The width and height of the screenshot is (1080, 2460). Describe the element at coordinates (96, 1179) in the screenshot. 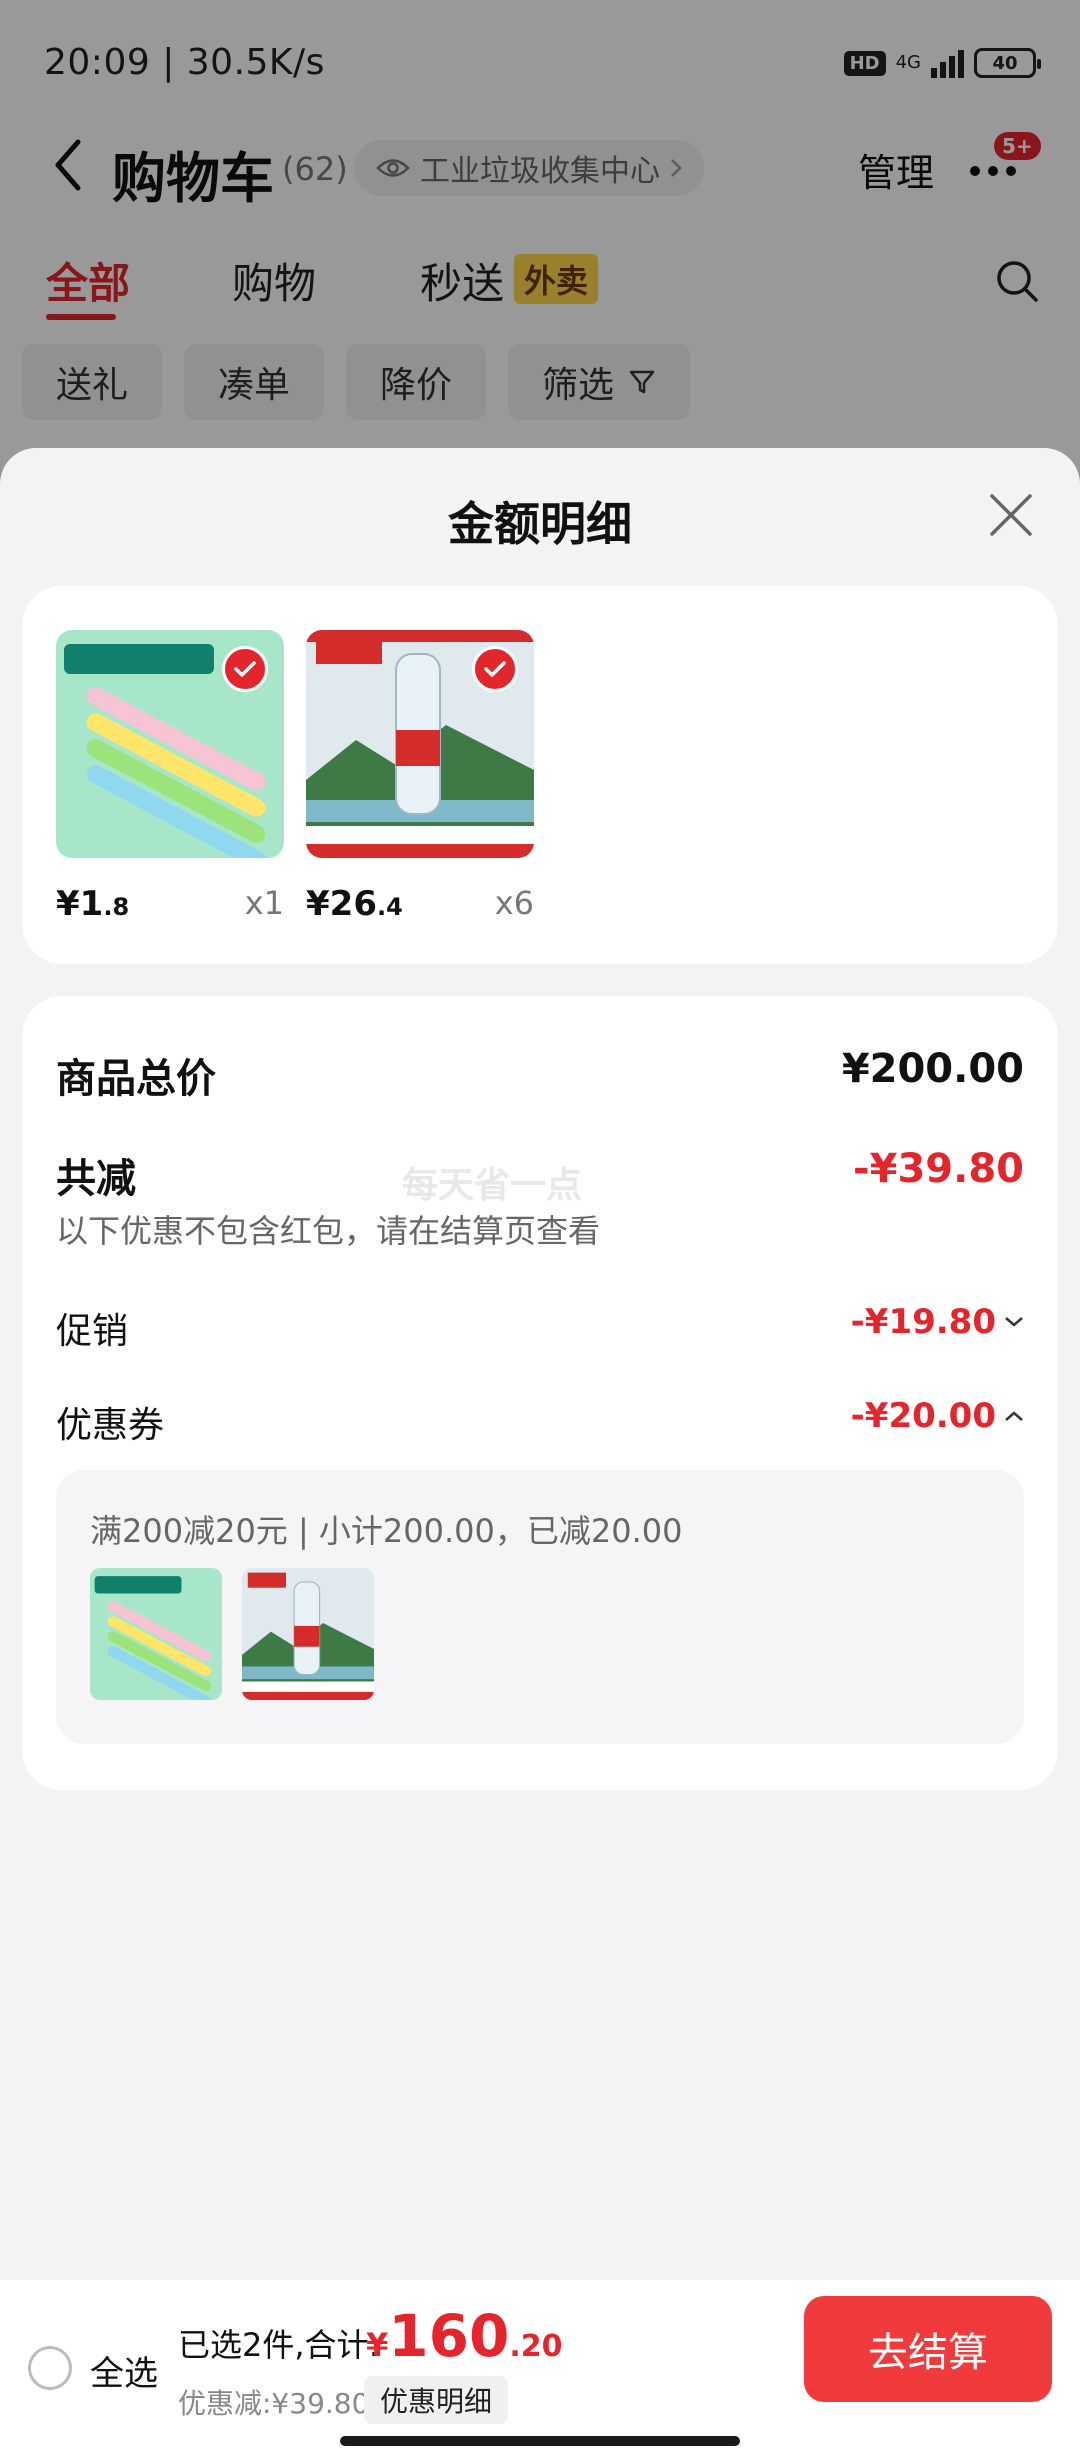

I see `total-reduction-label: 共减` at that location.